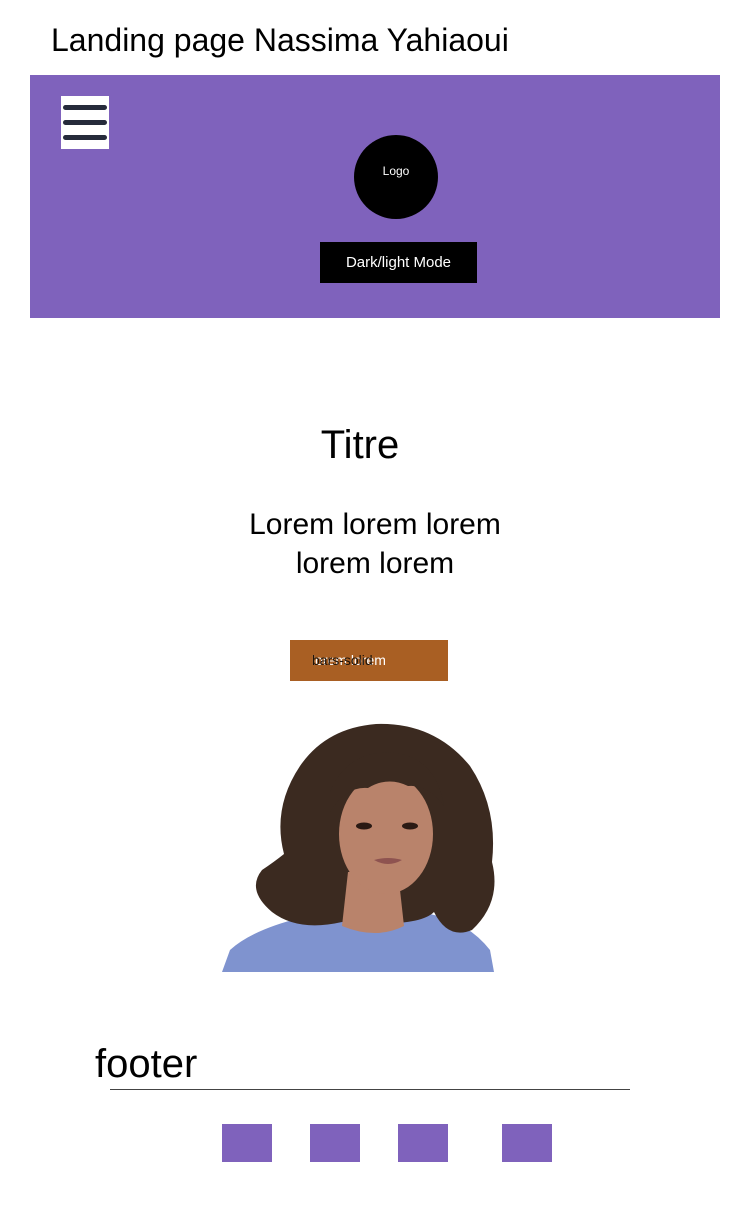 The height and width of the screenshot is (1228, 736). I want to click on menu-bar-bottom, so click(85, 137).